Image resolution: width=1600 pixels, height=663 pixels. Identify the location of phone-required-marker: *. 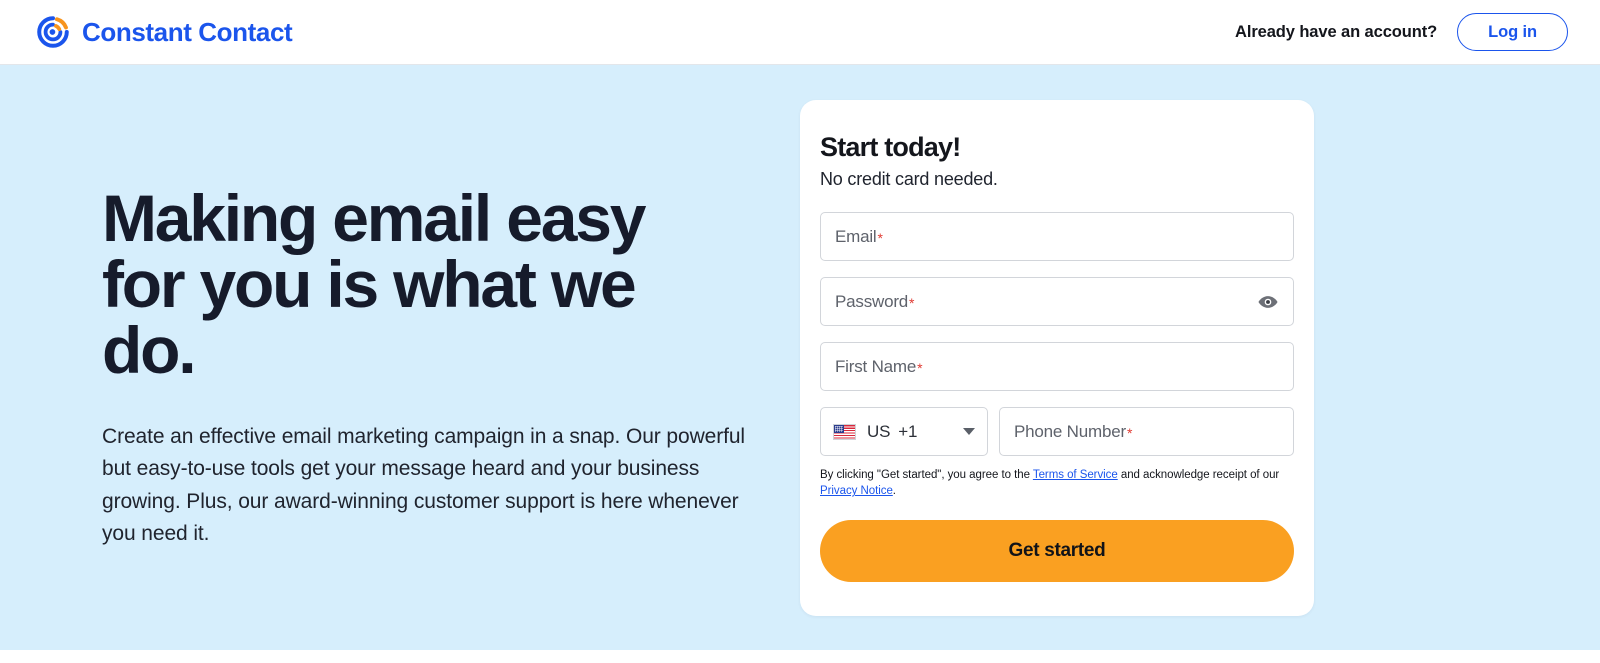
(1129, 432).